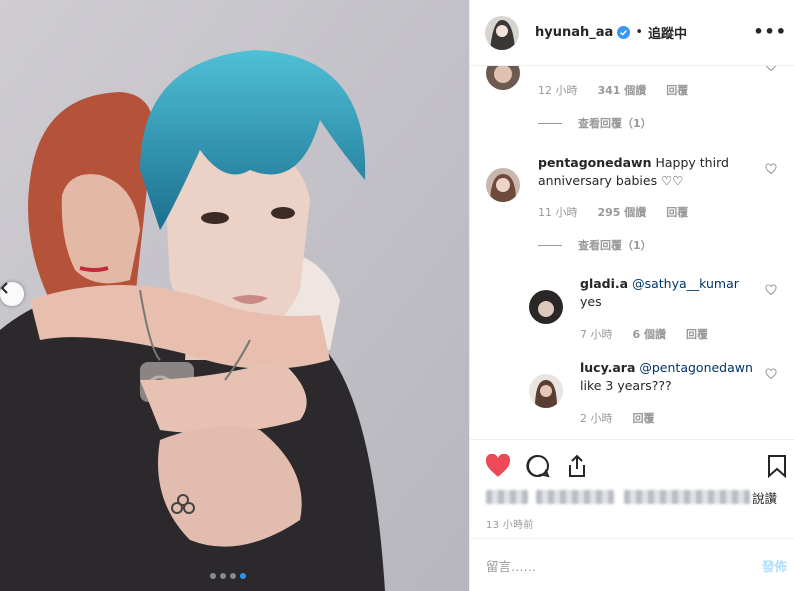  I want to click on comment-icon, so click(538, 466).